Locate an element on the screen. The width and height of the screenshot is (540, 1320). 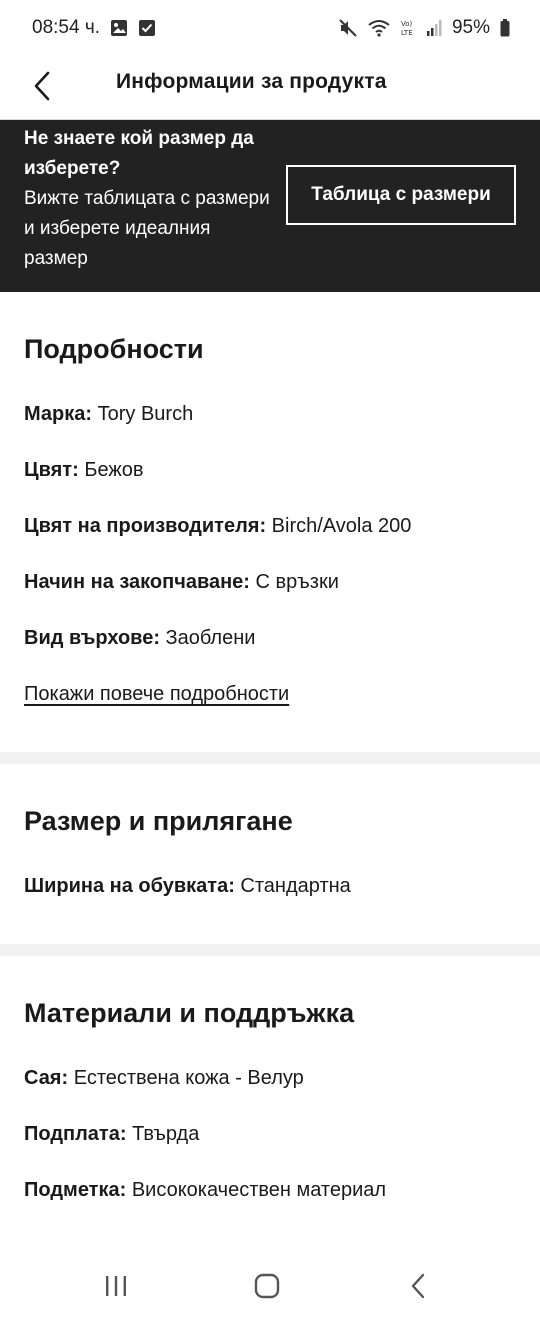
back-button is located at coordinates (42, 86).